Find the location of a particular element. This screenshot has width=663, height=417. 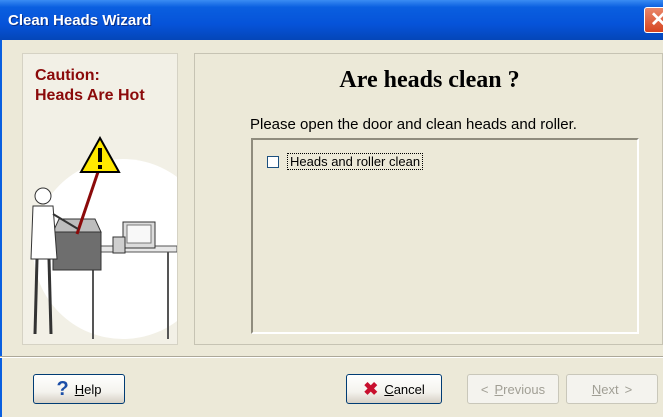

previous-button: < Previous is located at coordinates (513, 389).